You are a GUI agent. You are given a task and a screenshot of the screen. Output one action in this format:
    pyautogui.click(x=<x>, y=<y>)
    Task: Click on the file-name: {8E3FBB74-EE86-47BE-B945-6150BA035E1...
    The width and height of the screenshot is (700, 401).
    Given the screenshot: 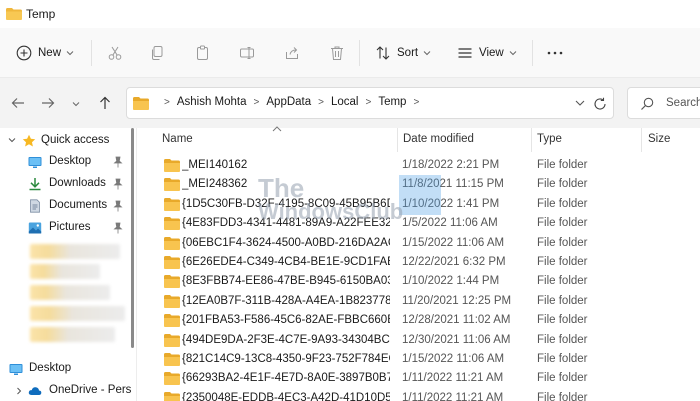 What is the action you would take?
    pyautogui.click(x=286, y=281)
    